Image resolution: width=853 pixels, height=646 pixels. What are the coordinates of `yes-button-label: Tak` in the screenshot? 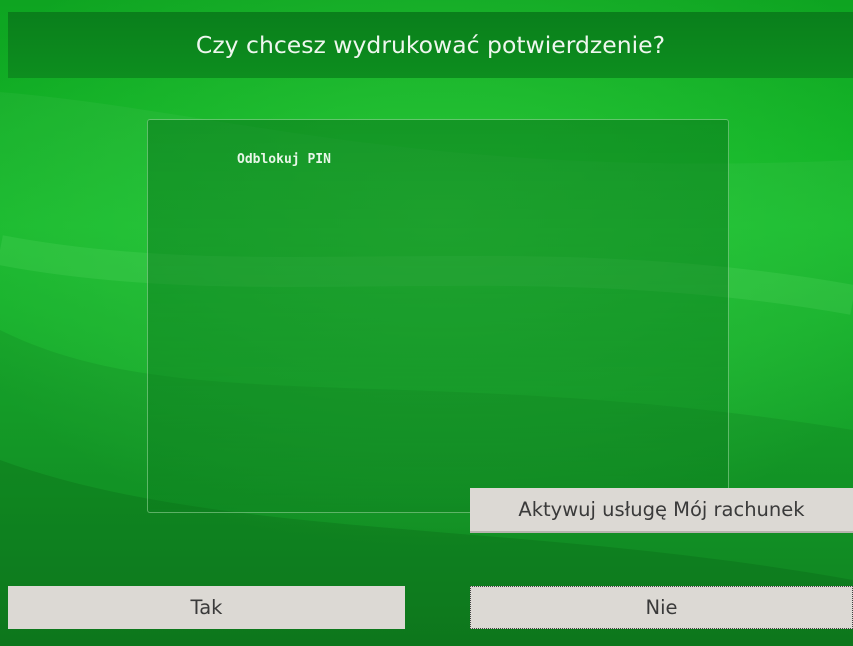 It's located at (206, 607).